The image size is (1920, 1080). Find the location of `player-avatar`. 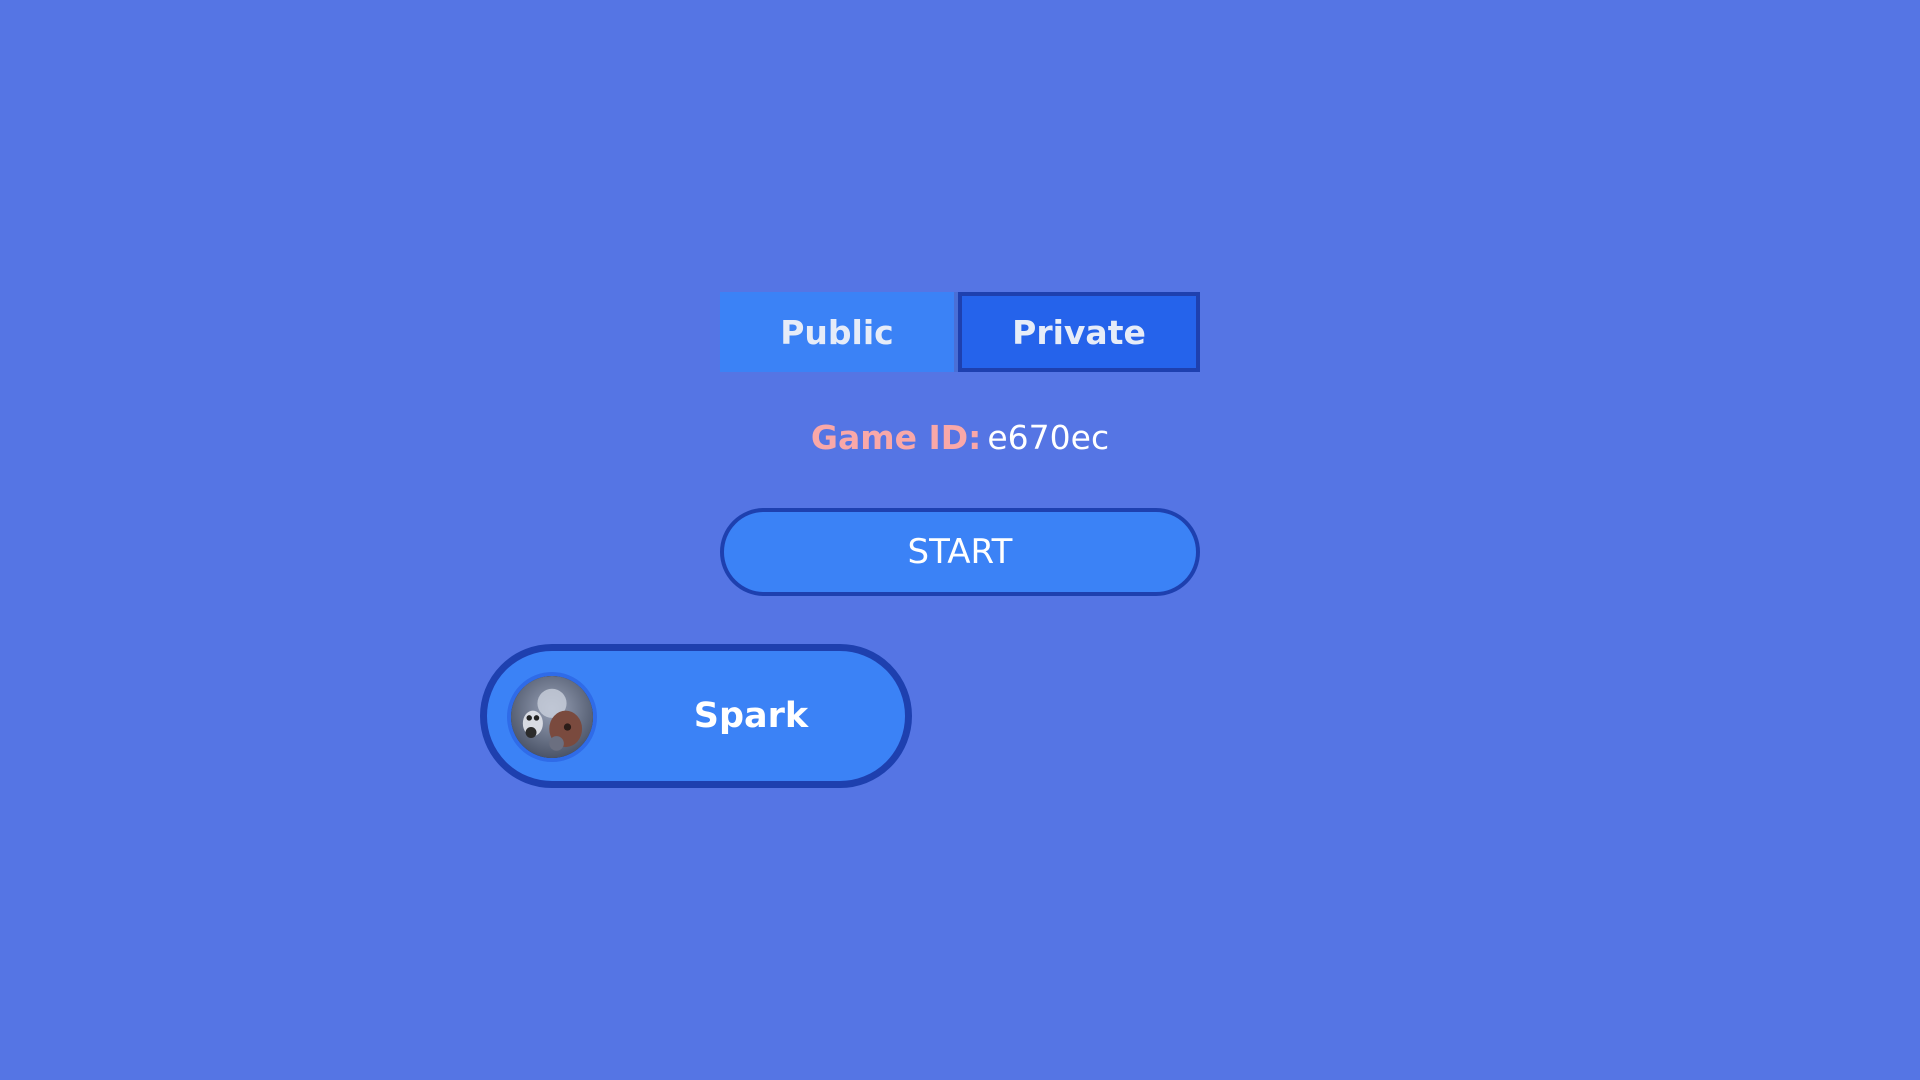

player-avatar is located at coordinates (552, 717).